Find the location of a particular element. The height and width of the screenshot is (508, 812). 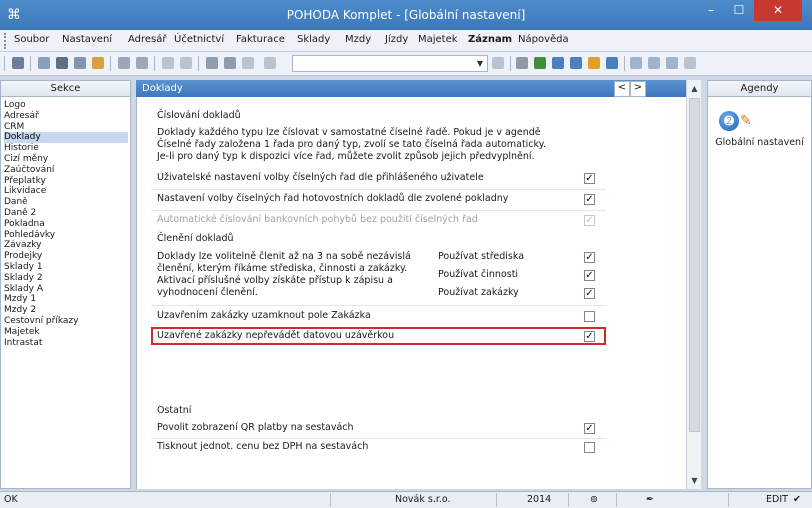

scroll-down-icon: ▼ is located at coordinates (694, 480).